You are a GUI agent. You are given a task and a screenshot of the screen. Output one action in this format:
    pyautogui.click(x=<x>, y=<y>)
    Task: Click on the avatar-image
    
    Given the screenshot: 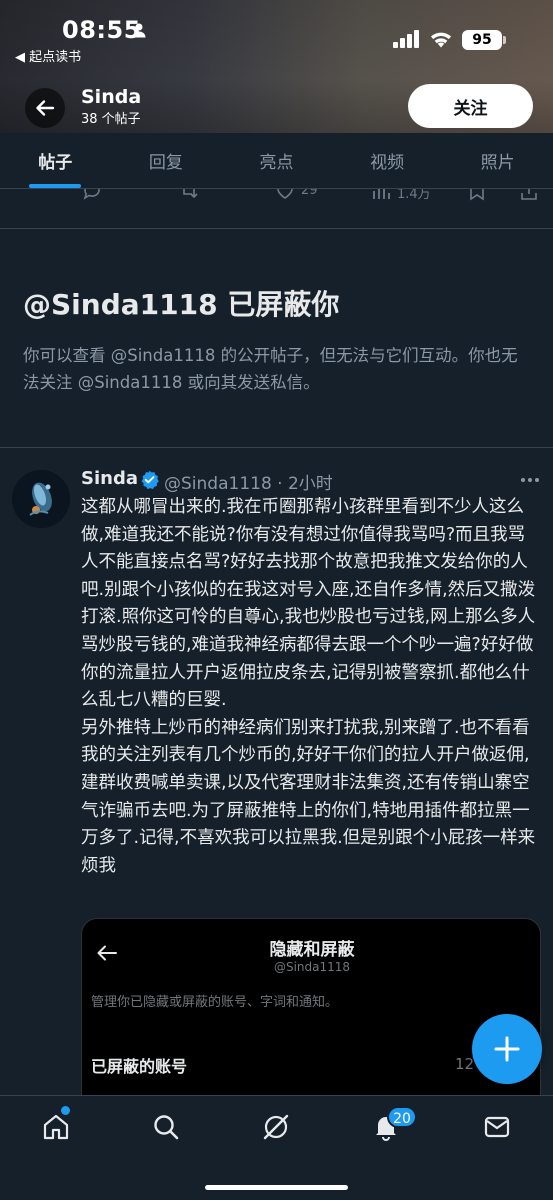 What is the action you would take?
    pyautogui.click(x=41, y=499)
    